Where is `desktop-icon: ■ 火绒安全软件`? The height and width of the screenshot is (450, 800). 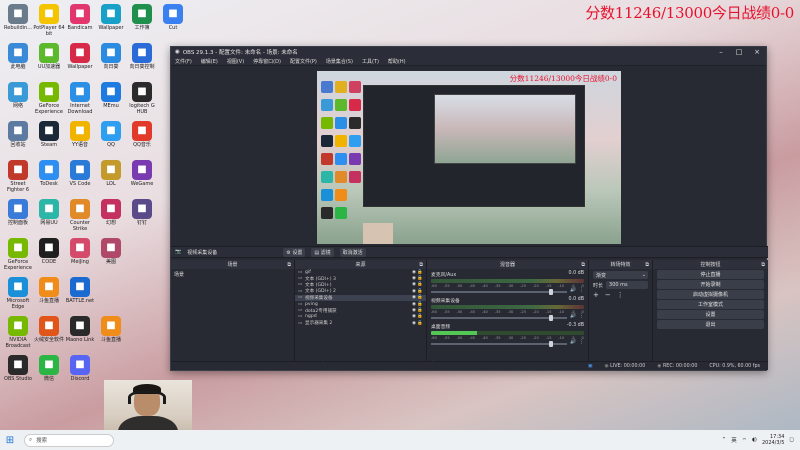
desktop-icon: ■ 火绒安全软件 is located at coordinates (49, 329).